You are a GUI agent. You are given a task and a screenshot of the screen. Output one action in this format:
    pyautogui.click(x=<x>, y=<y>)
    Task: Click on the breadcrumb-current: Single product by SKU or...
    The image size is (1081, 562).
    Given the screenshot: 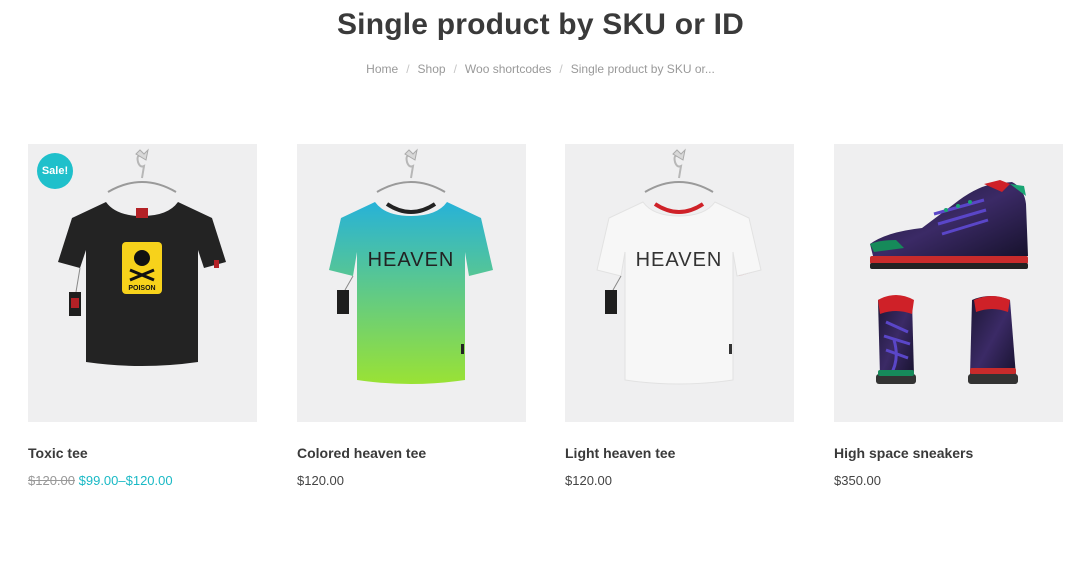 What is the action you would take?
    pyautogui.click(x=642, y=69)
    